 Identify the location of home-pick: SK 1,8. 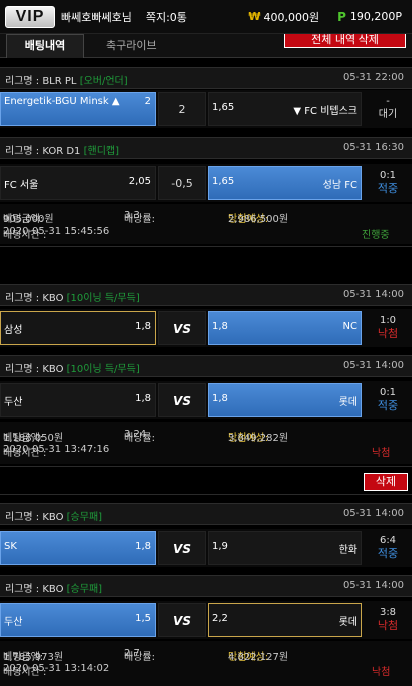
(78, 548).